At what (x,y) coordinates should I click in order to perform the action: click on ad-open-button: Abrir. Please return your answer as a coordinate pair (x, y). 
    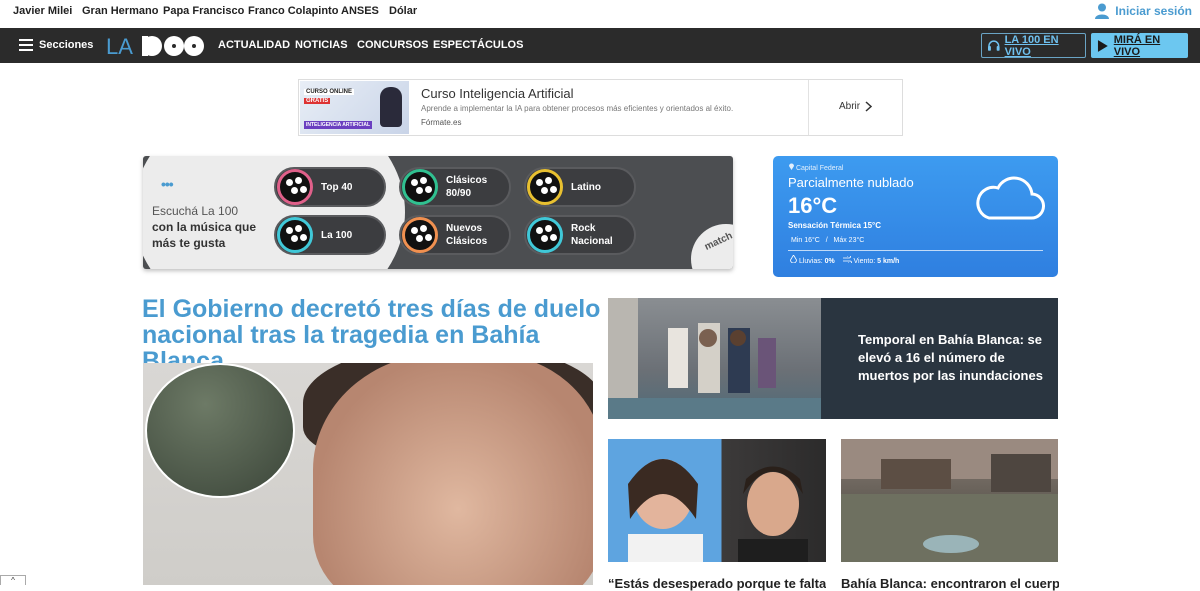
    Looking at the image, I should click on (856, 106).